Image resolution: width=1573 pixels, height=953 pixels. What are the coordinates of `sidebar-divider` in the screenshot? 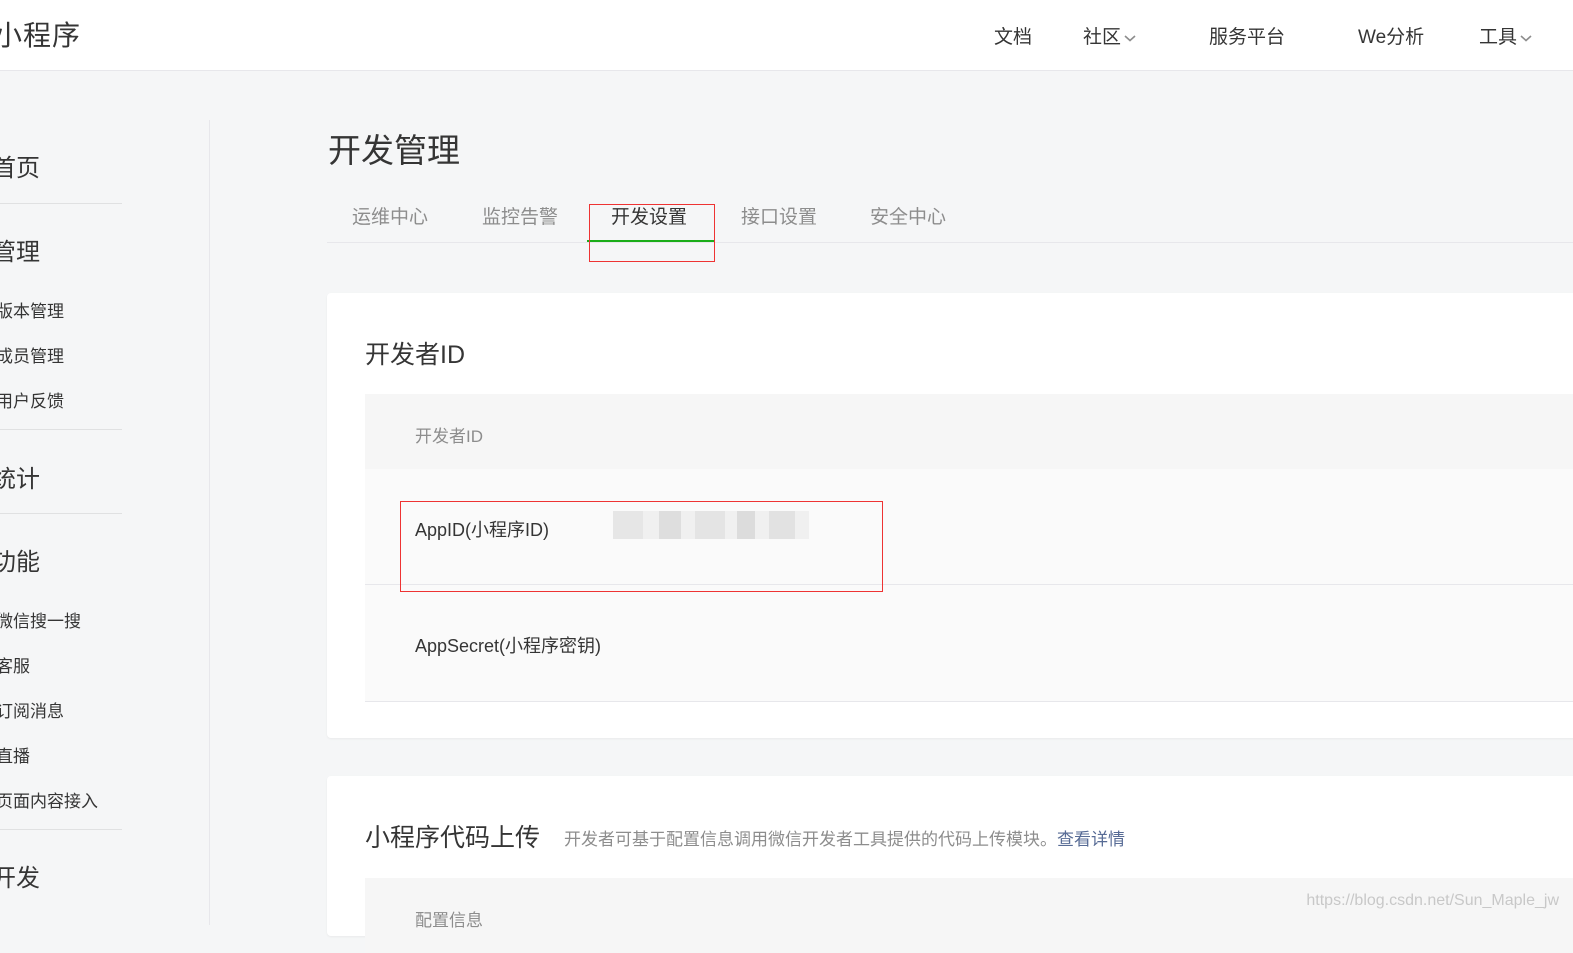 It's located at (209, 522).